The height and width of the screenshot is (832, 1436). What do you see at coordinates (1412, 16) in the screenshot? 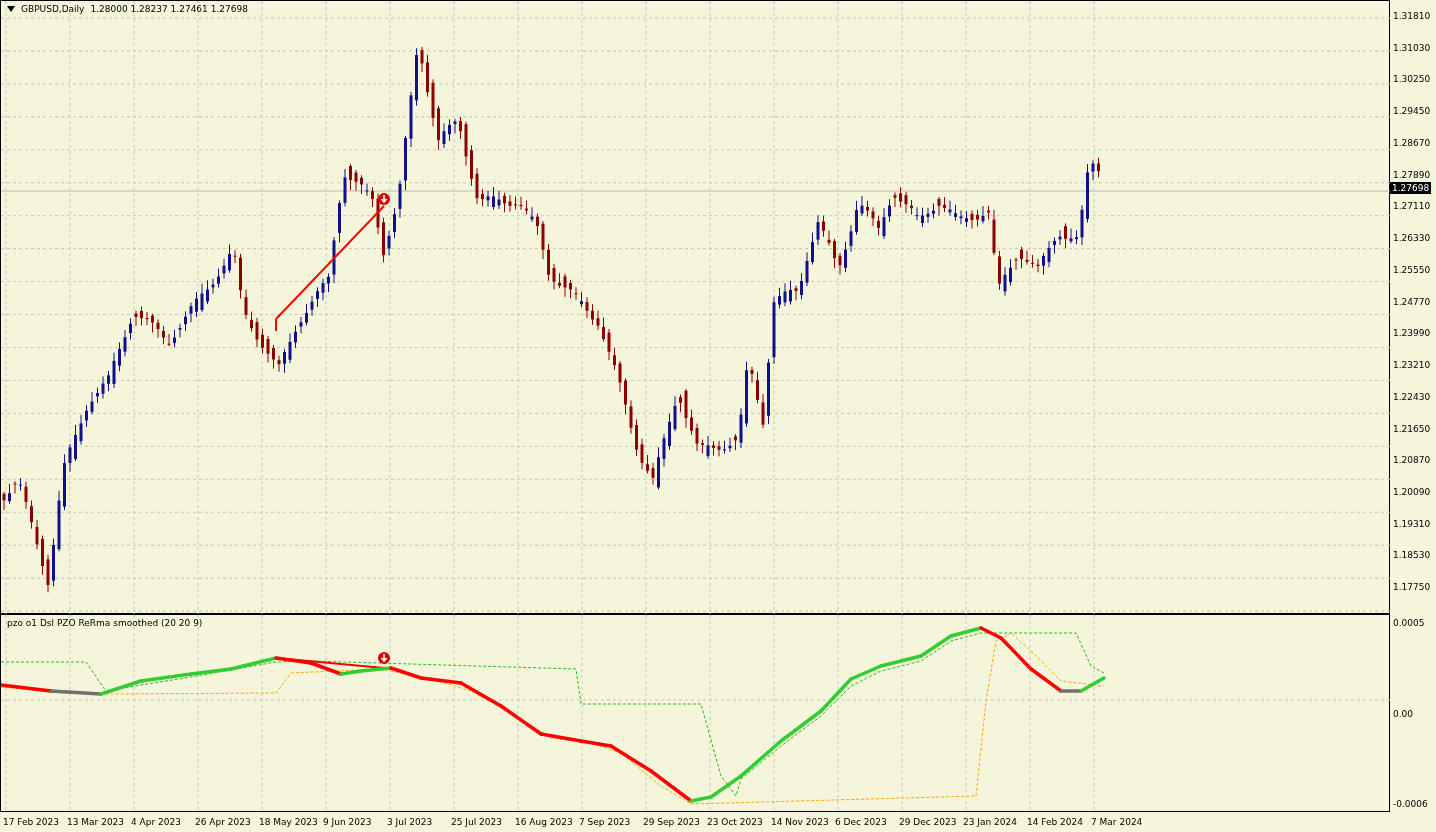
I see `price-label: 1.31810` at bounding box center [1412, 16].